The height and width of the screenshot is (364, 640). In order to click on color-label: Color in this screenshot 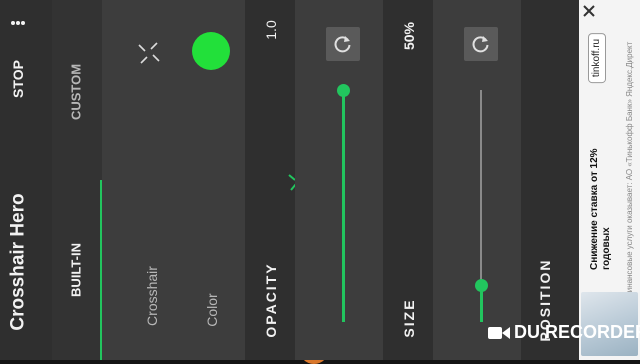, I will do `click(212, 310)`.